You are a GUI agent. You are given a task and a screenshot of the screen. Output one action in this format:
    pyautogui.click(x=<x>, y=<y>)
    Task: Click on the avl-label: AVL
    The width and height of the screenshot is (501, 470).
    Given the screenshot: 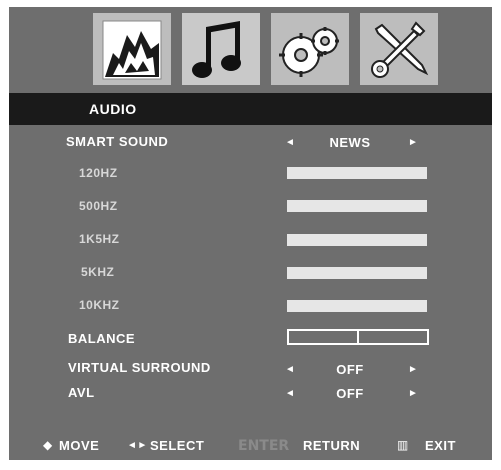 What is the action you would take?
    pyautogui.click(x=81, y=392)
    